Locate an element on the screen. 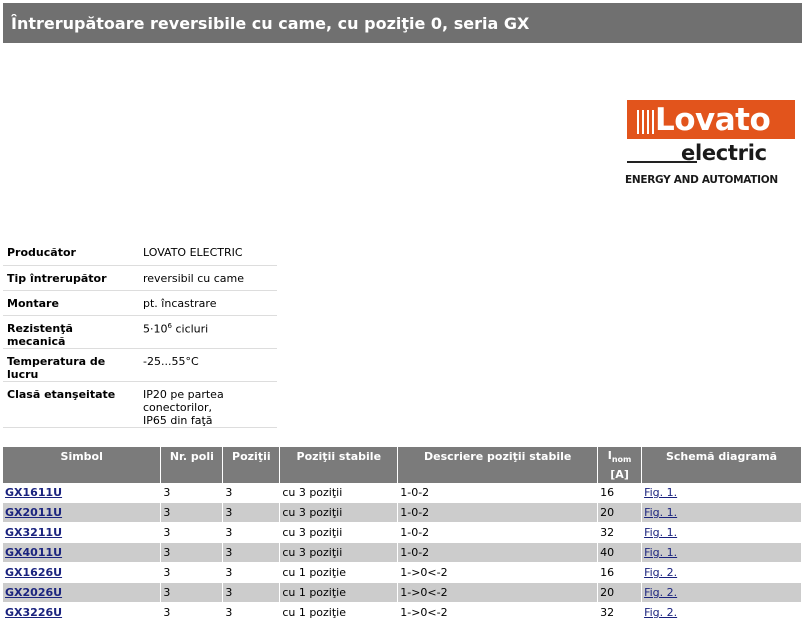 The width and height of the screenshot is (804, 623). cell-inom: 40 is located at coordinates (620, 552).